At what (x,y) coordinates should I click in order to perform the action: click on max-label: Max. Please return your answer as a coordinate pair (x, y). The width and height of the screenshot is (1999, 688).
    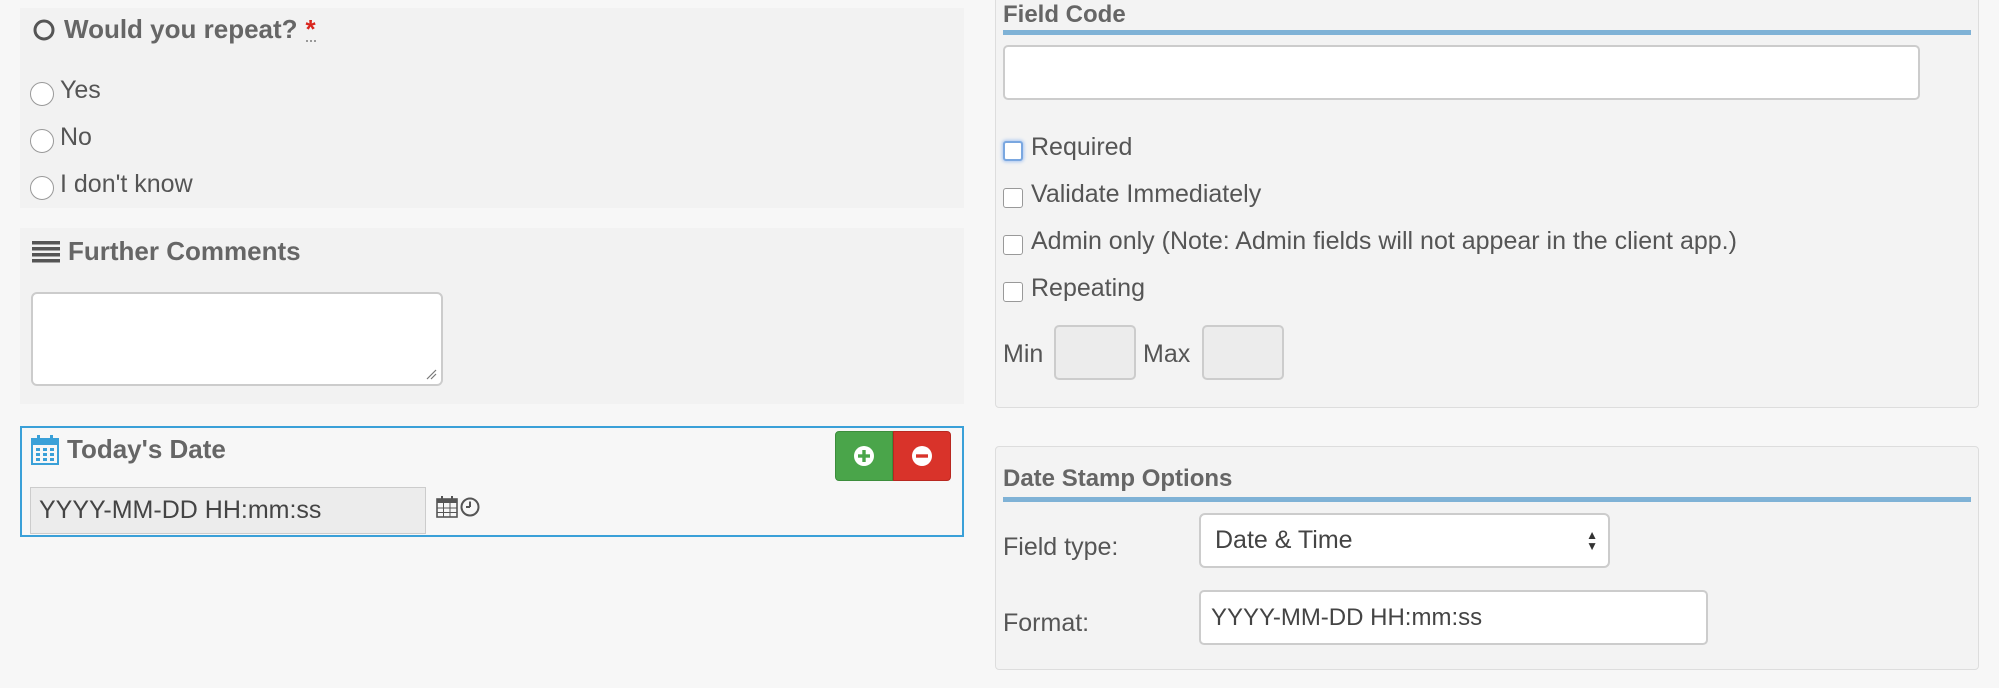
    Looking at the image, I should click on (1167, 354).